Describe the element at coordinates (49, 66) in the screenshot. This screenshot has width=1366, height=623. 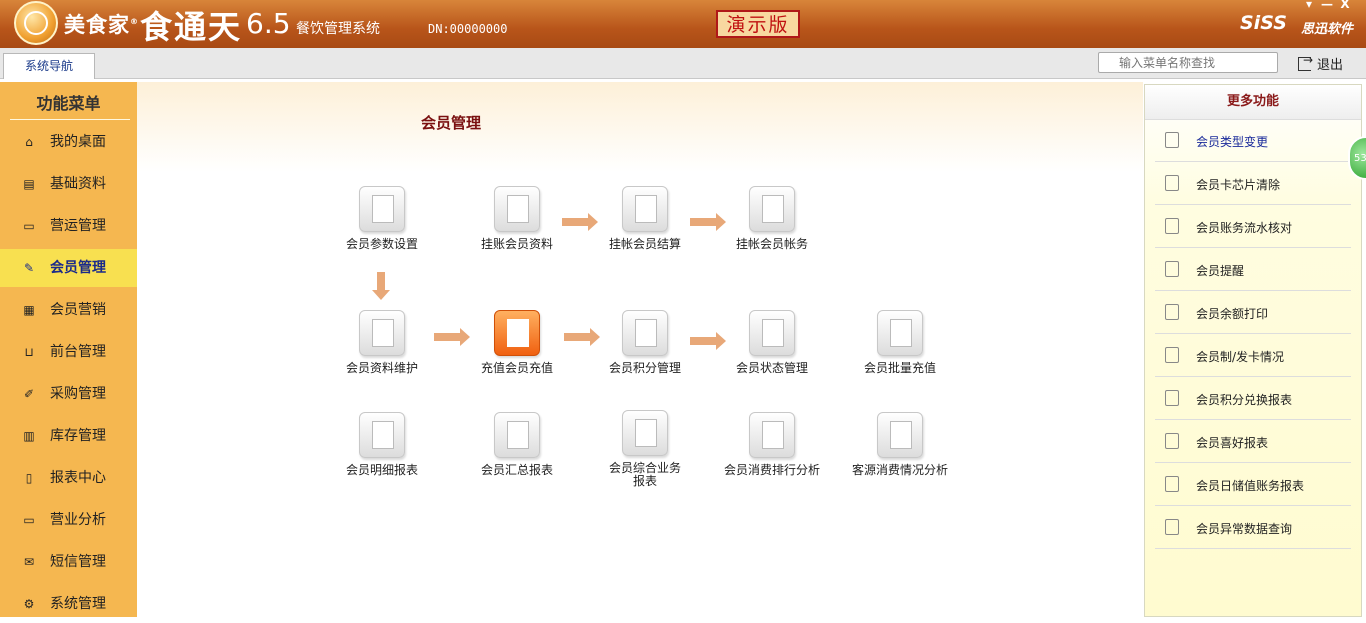
I see `tab-system-navigation: 系统导航` at that location.